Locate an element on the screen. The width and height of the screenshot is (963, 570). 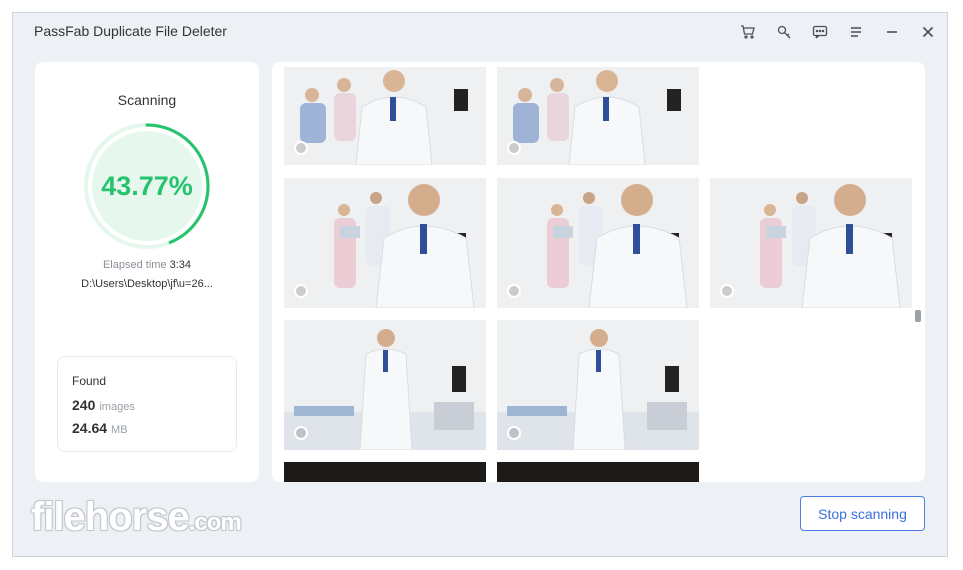
found-summary-card: Found 240 images 24.64 MB is located at coordinates (147, 404).